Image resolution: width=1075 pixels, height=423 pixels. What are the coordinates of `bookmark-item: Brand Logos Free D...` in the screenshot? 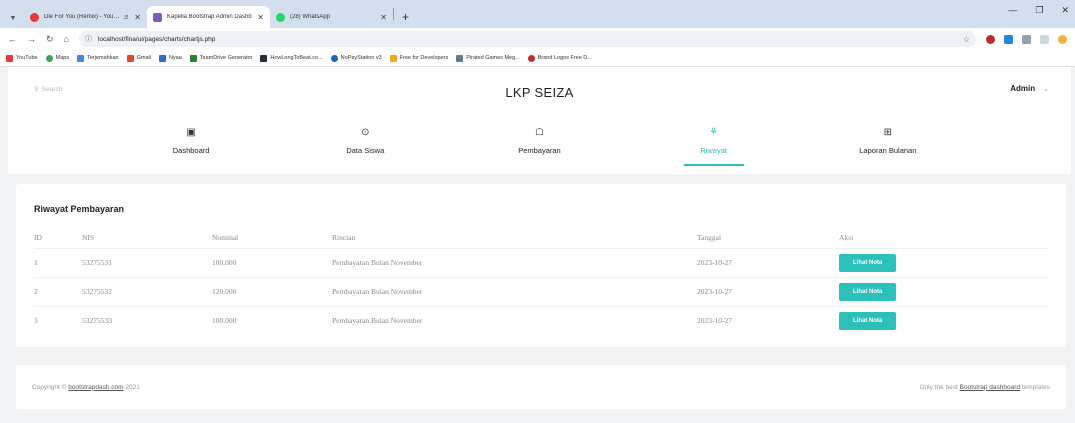 It's located at (559, 58).